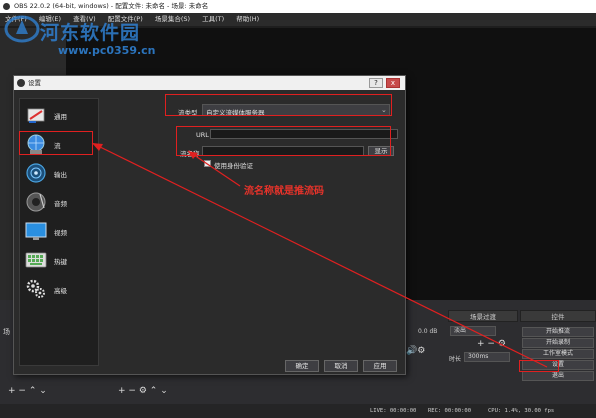 The height and width of the screenshot is (418, 596). What do you see at coordinates (207, 163) in the screenshot?
I see `auth-checkbox` at bounding box center [207, 163].